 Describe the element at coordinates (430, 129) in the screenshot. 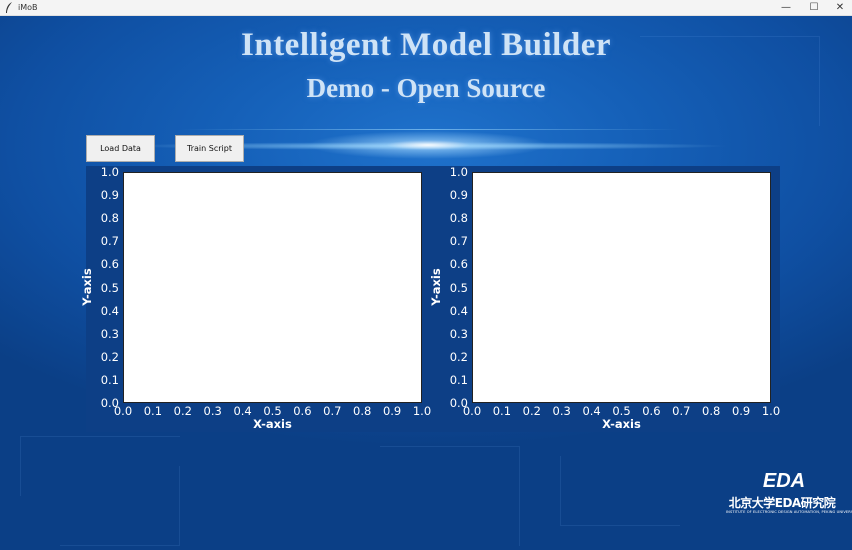

I see `light-ray` at that location.